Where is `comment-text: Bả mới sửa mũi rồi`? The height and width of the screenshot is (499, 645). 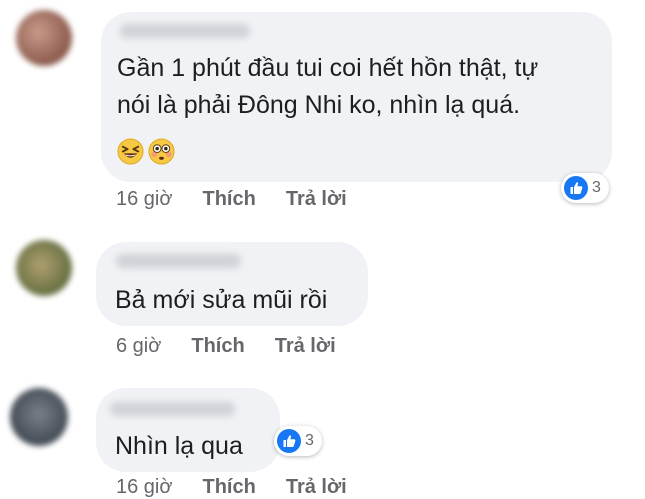
comment-text: Bả mới sửa mũi rồi is located at coordinates (221, 300).